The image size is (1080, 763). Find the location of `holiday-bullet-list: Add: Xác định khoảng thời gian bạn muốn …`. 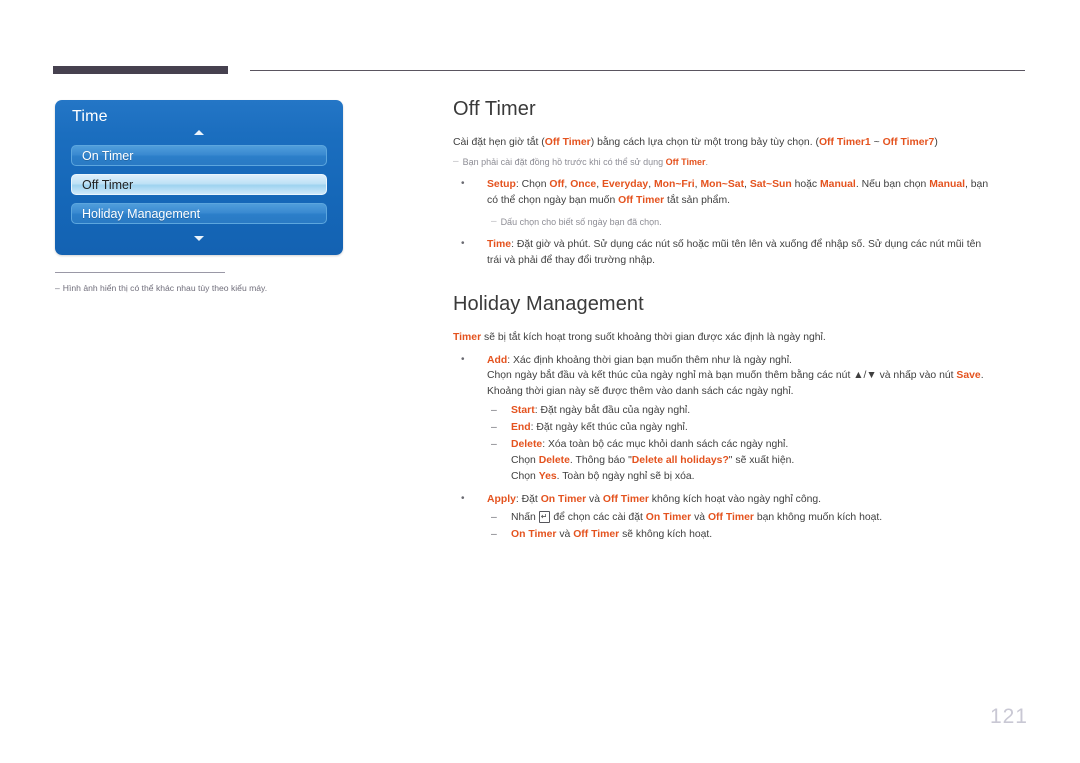

holiday-bullet-list: Add: Xác định khoảng thời gian bạn muốn … is located at coordinates (740, 447).